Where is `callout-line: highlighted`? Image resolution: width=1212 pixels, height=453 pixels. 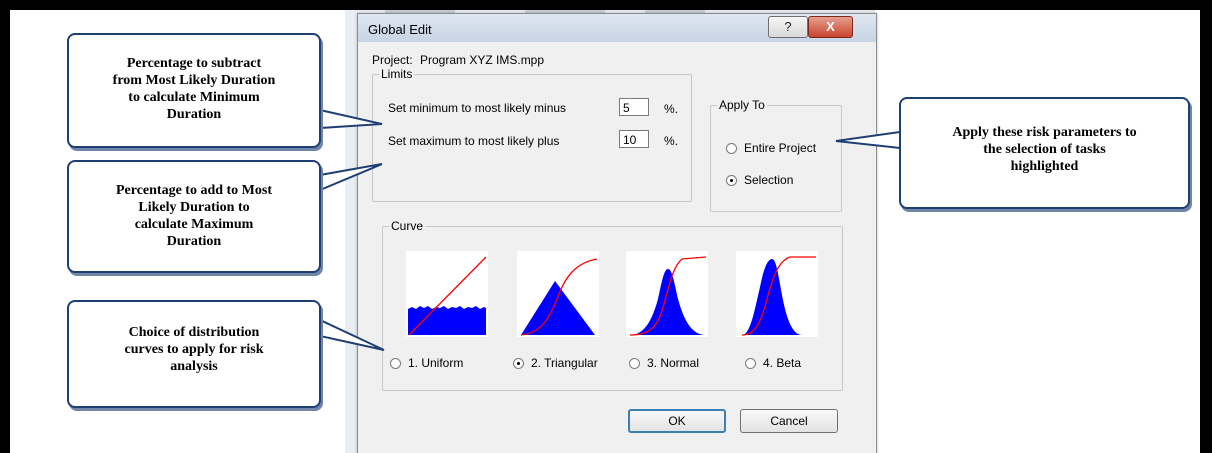 callout-line: highlighted is located at coordinates (1044, 166).